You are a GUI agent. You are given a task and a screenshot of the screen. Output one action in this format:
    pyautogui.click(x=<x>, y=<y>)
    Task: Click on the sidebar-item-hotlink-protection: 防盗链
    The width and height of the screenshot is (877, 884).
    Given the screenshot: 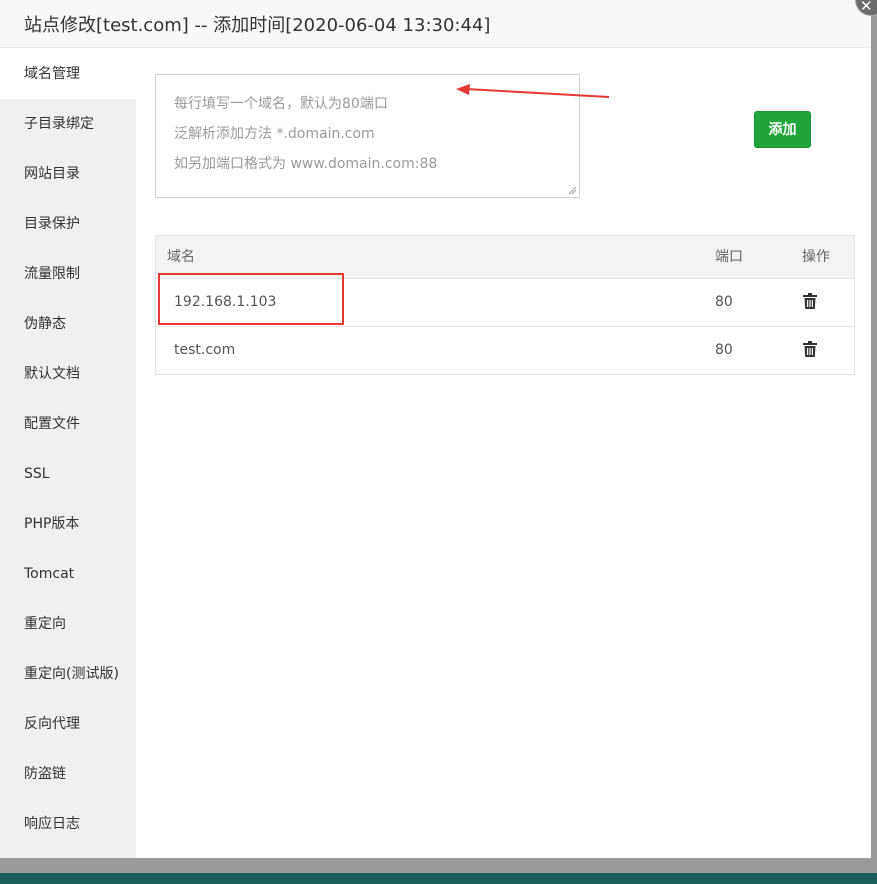 What is the action you would take?
    pyautogui.click(x=68, y=774)
    